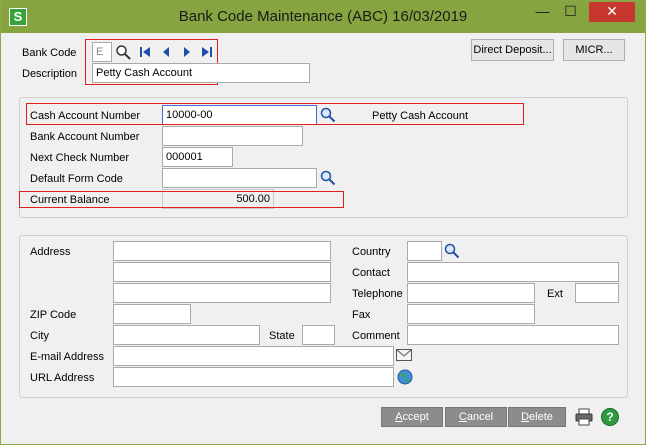 The height and width of the screenshot is (445, 646). I want to click on minimize-button: —, so click(542, 12).